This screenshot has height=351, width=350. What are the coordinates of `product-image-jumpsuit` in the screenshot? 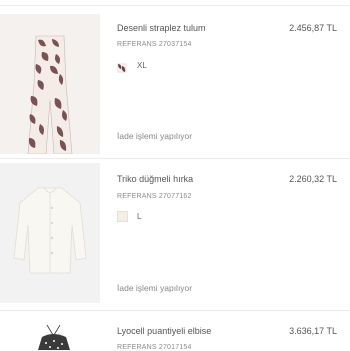 It's located at (50, 84).